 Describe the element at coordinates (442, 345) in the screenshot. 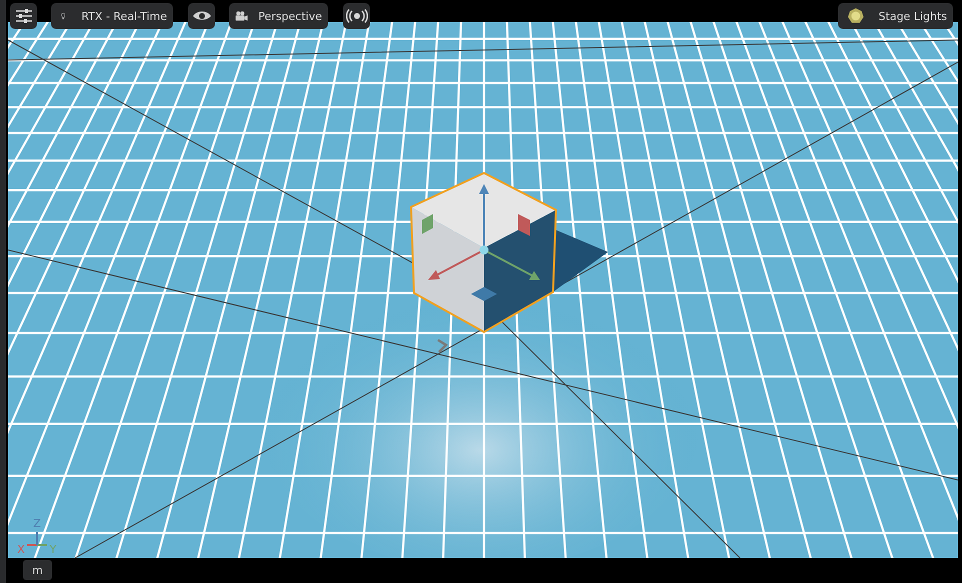

I see `chevron-icon` at that location.